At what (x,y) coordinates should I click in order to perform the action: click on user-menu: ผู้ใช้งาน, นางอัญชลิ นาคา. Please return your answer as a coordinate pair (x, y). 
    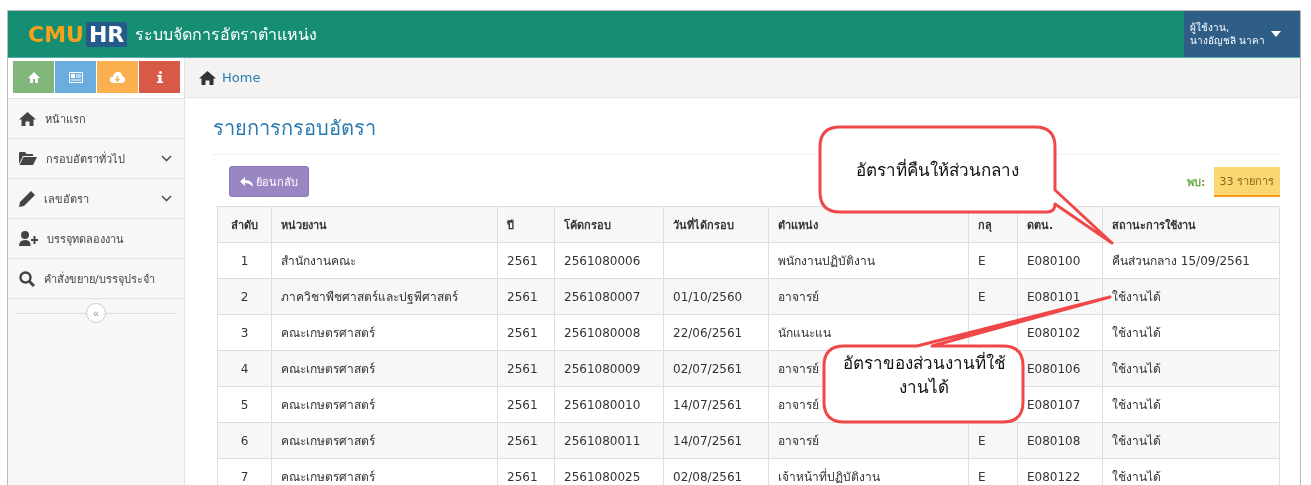
    Looking at the image, I should click on (1242, 34).